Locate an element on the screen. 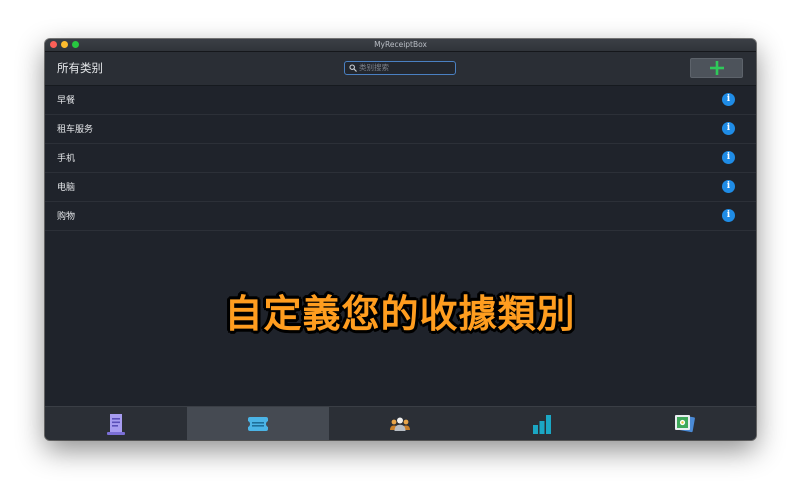  bar-chart-icon is located at coordinates (542, 424).